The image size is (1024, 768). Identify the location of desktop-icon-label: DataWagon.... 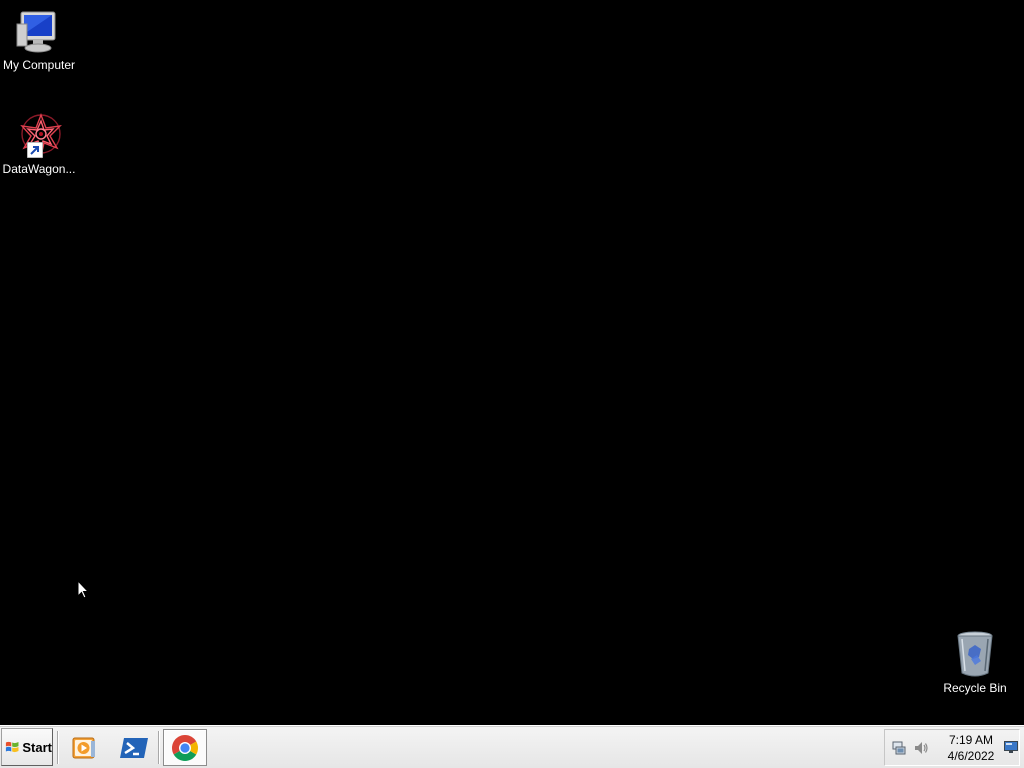
(39, 169).